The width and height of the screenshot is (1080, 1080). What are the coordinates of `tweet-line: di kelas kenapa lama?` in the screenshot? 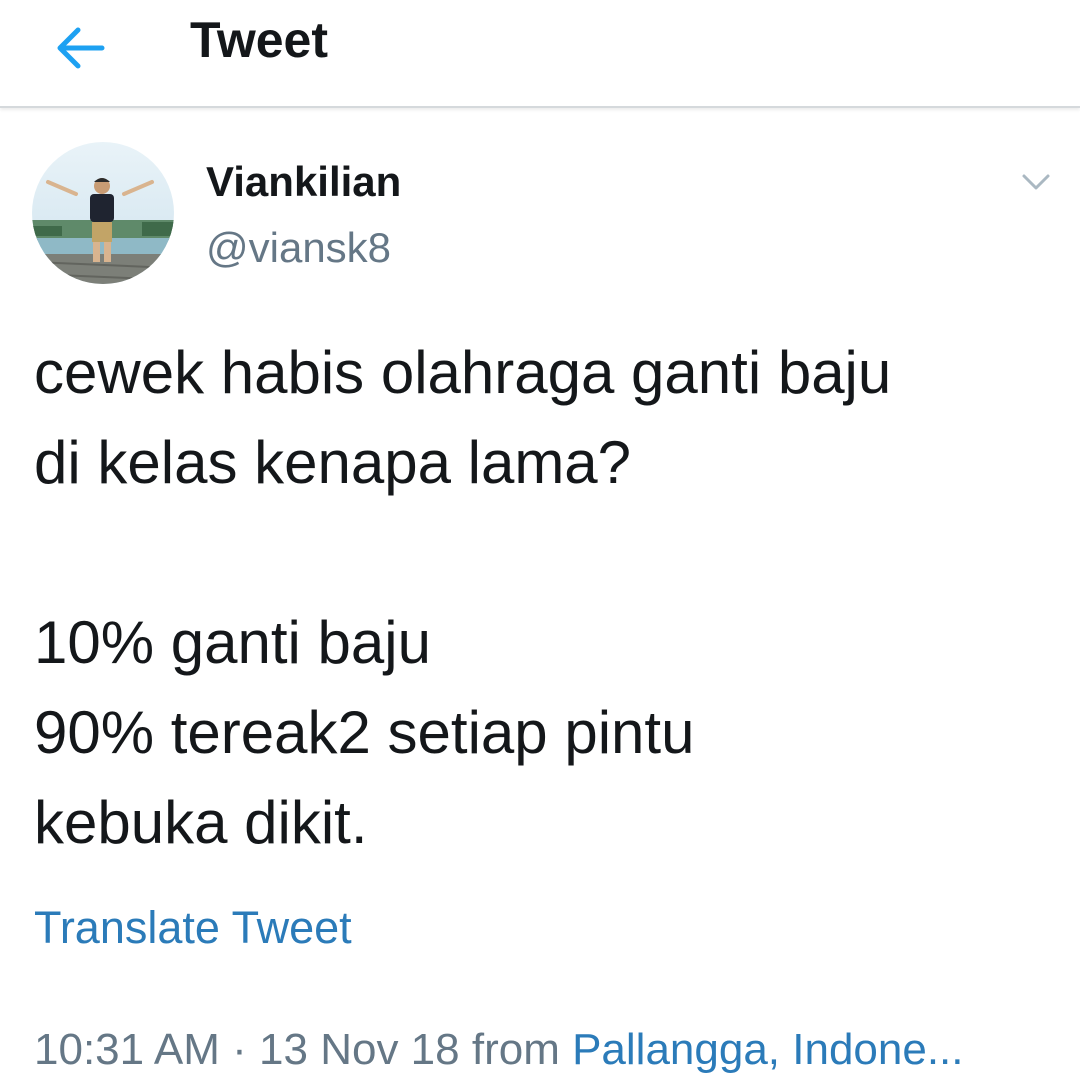 It's located at (333, 462).